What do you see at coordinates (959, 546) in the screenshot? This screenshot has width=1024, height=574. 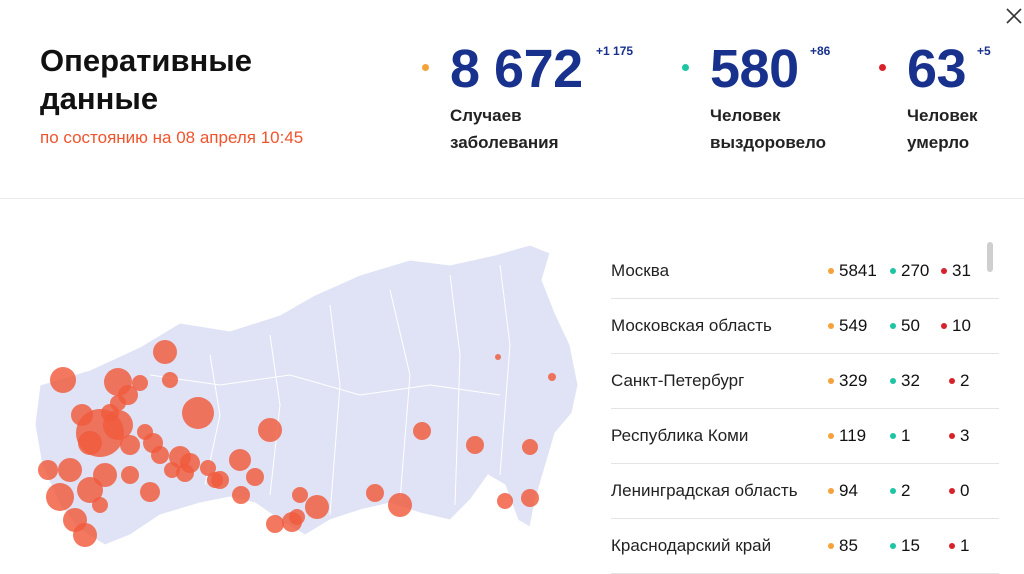 I see `deaths-cell: 1` at bounding box center [959, 546].